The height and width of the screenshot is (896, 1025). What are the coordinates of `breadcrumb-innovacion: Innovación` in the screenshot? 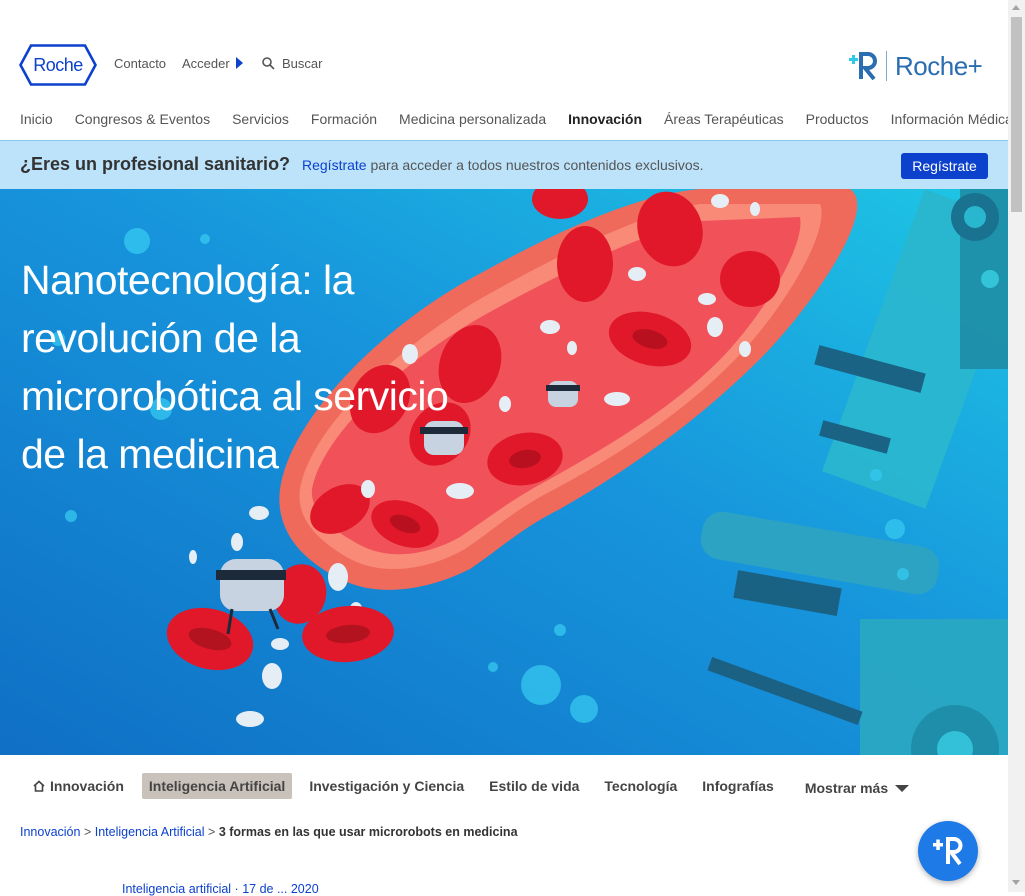 It's located at (50, 832).